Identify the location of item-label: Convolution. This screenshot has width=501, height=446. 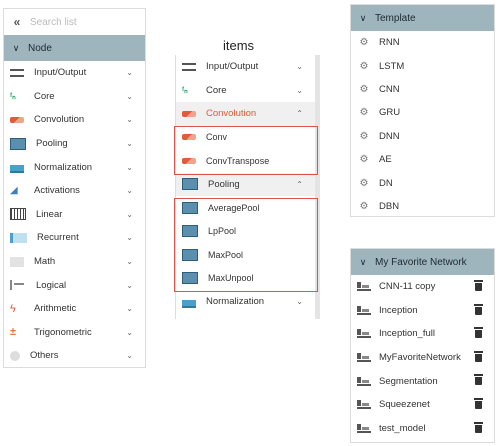
(231, 114).